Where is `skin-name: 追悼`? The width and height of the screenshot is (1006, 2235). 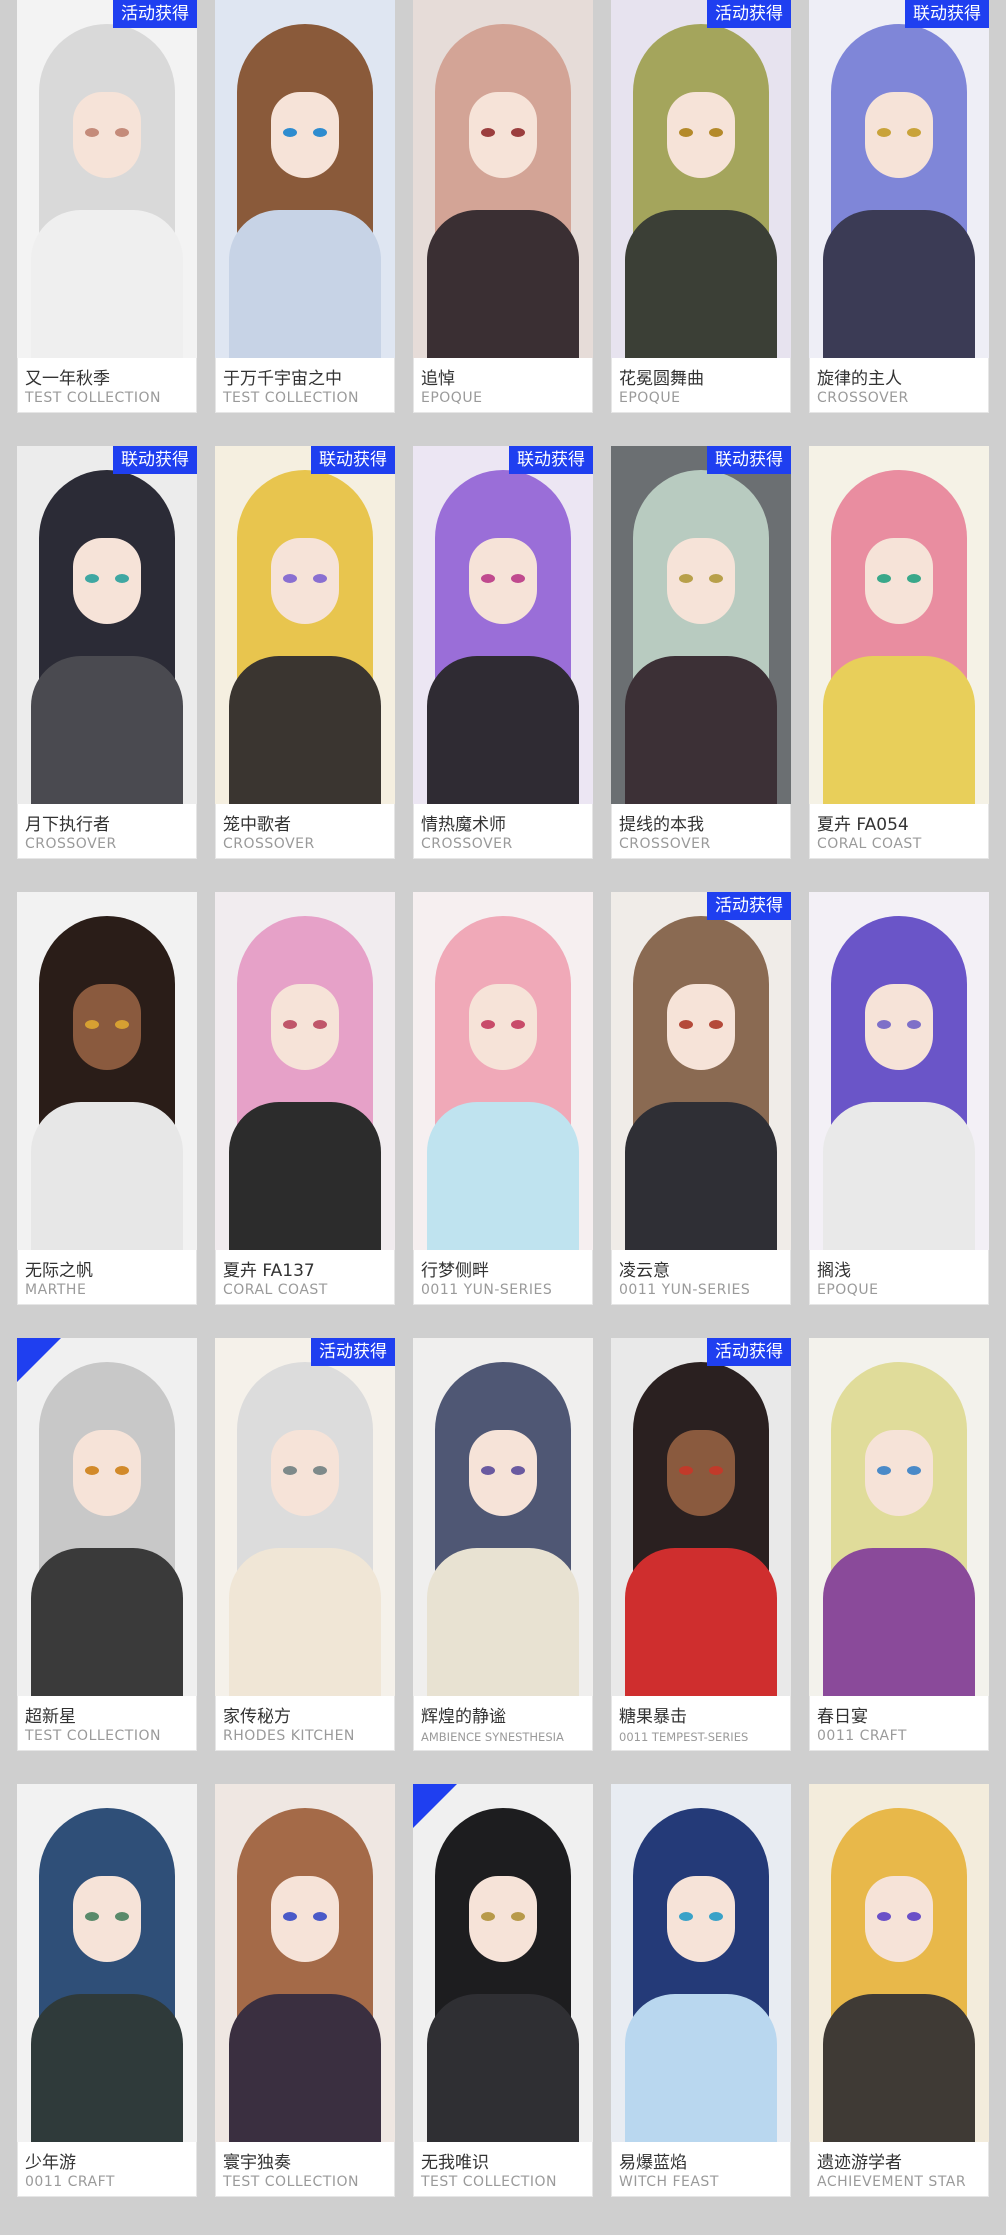 skin-name: 追悼 is located at coordinates (438, 379).